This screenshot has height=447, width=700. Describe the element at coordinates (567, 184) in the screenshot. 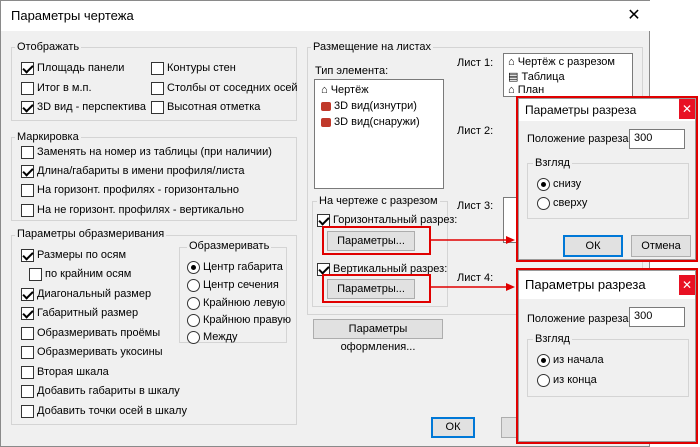

I see `radio-label: снизу` at that location.